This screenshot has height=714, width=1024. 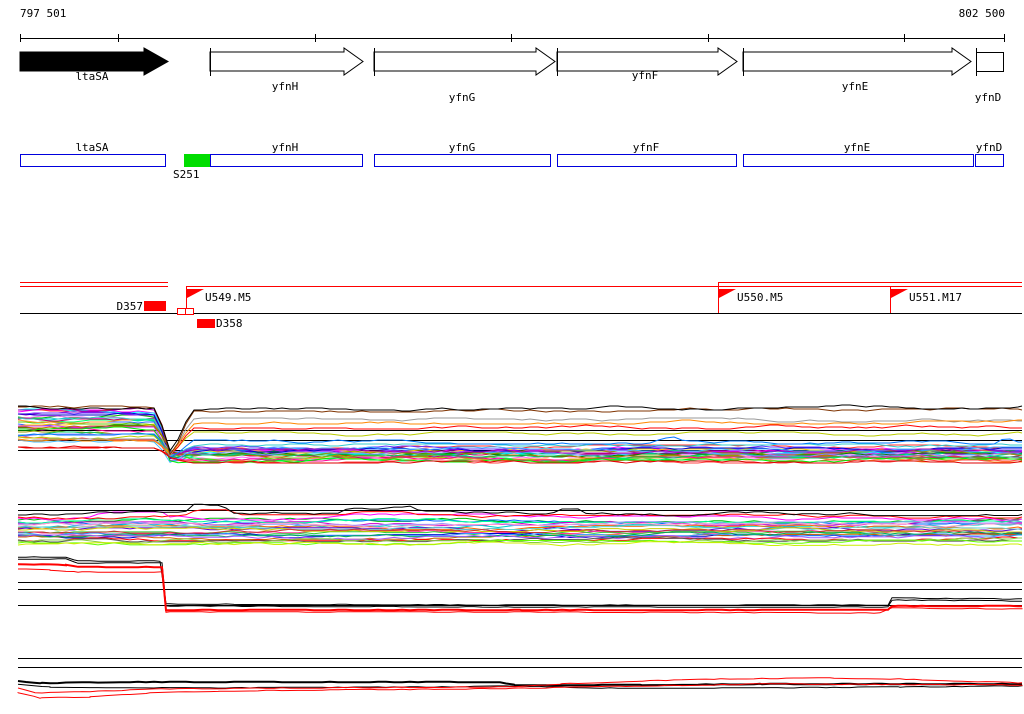 I want to click on region-box-ltaSA: ltaSA, so click(x=93, y=154).